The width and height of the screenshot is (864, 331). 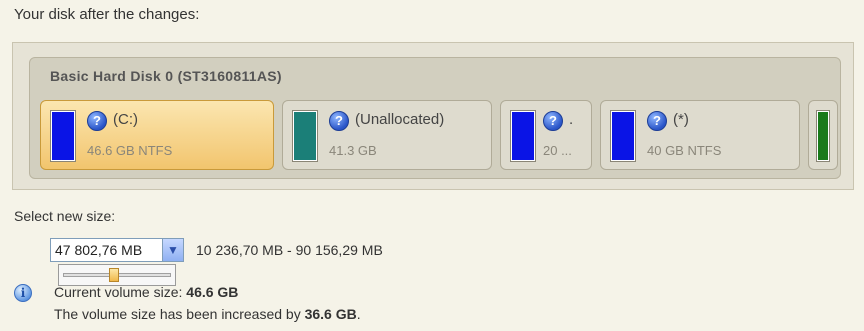 I want to click on partition-info: 40 GB NTFS, so click(x=684, y=150).